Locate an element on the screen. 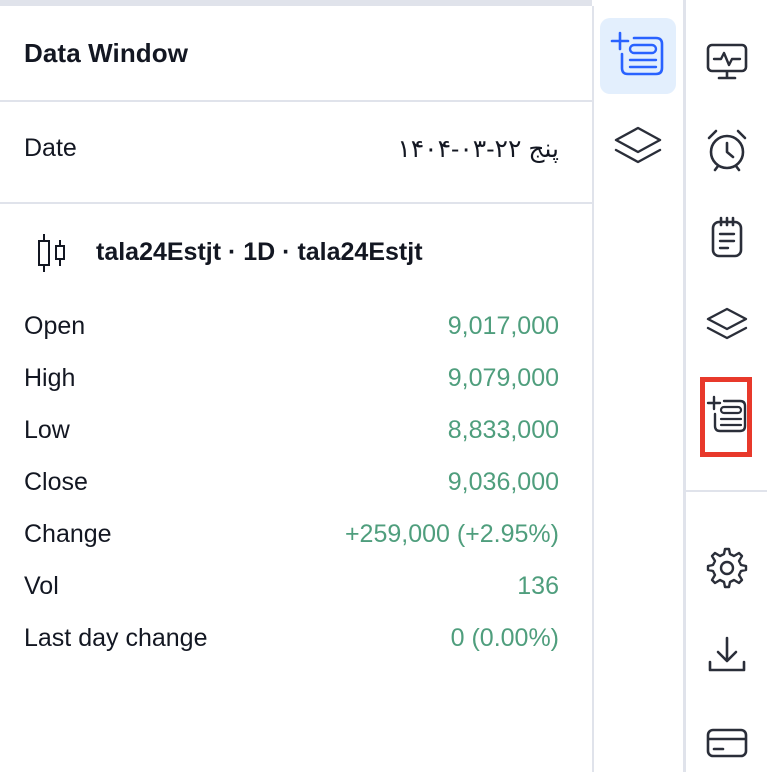 The image size is (767, 772). download-button is located at coordinates (726, 655).